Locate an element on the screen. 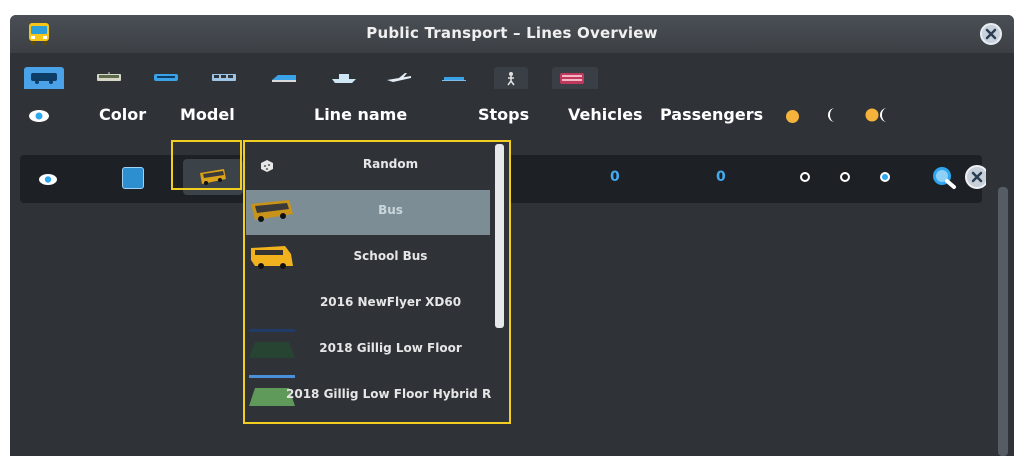 This screenshot has width=1024, height=456. sun-icon is located at coordinates (792, 116).